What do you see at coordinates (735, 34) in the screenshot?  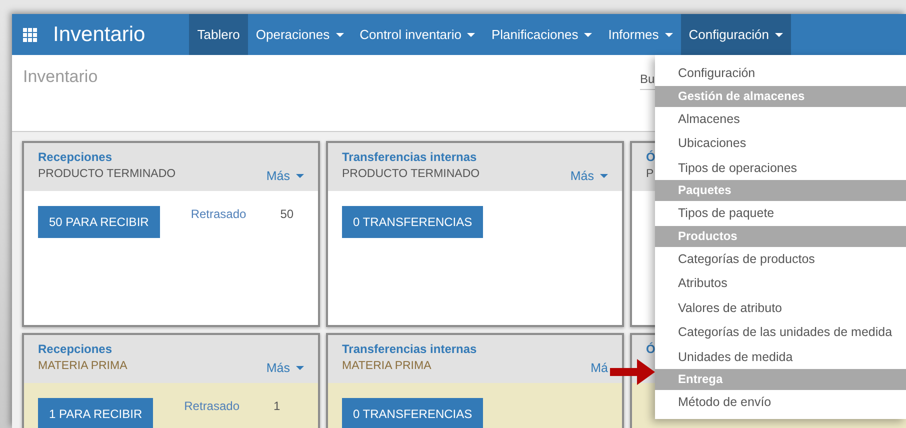 I see `nav-menu-item: Configuración` at bounding box center [735, 34].